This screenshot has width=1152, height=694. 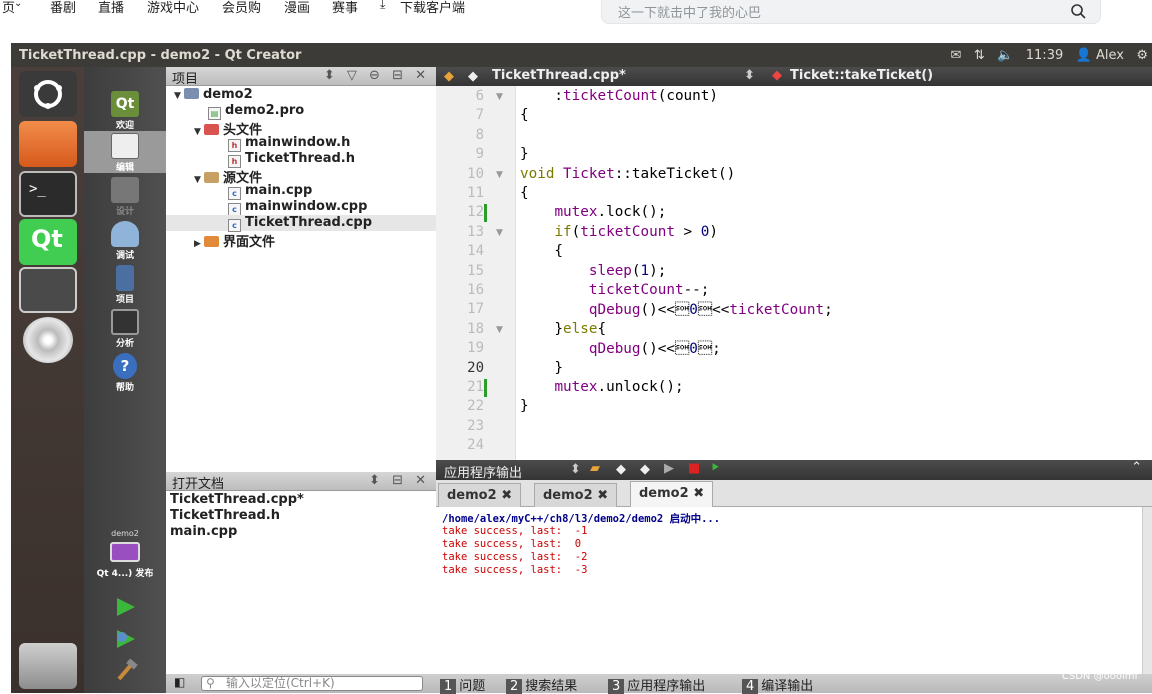 I want to click on code-line: sleep(1);, so click(x=593, y=271).